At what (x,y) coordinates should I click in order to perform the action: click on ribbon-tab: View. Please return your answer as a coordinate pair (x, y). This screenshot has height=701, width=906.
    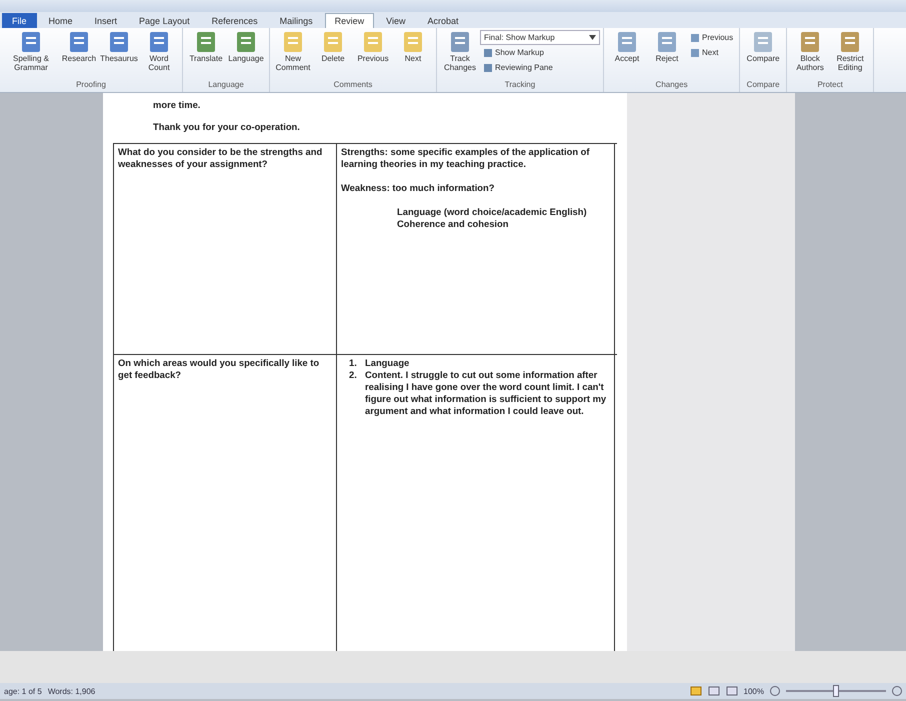
    Looking at the image, I should click on (396, 20).